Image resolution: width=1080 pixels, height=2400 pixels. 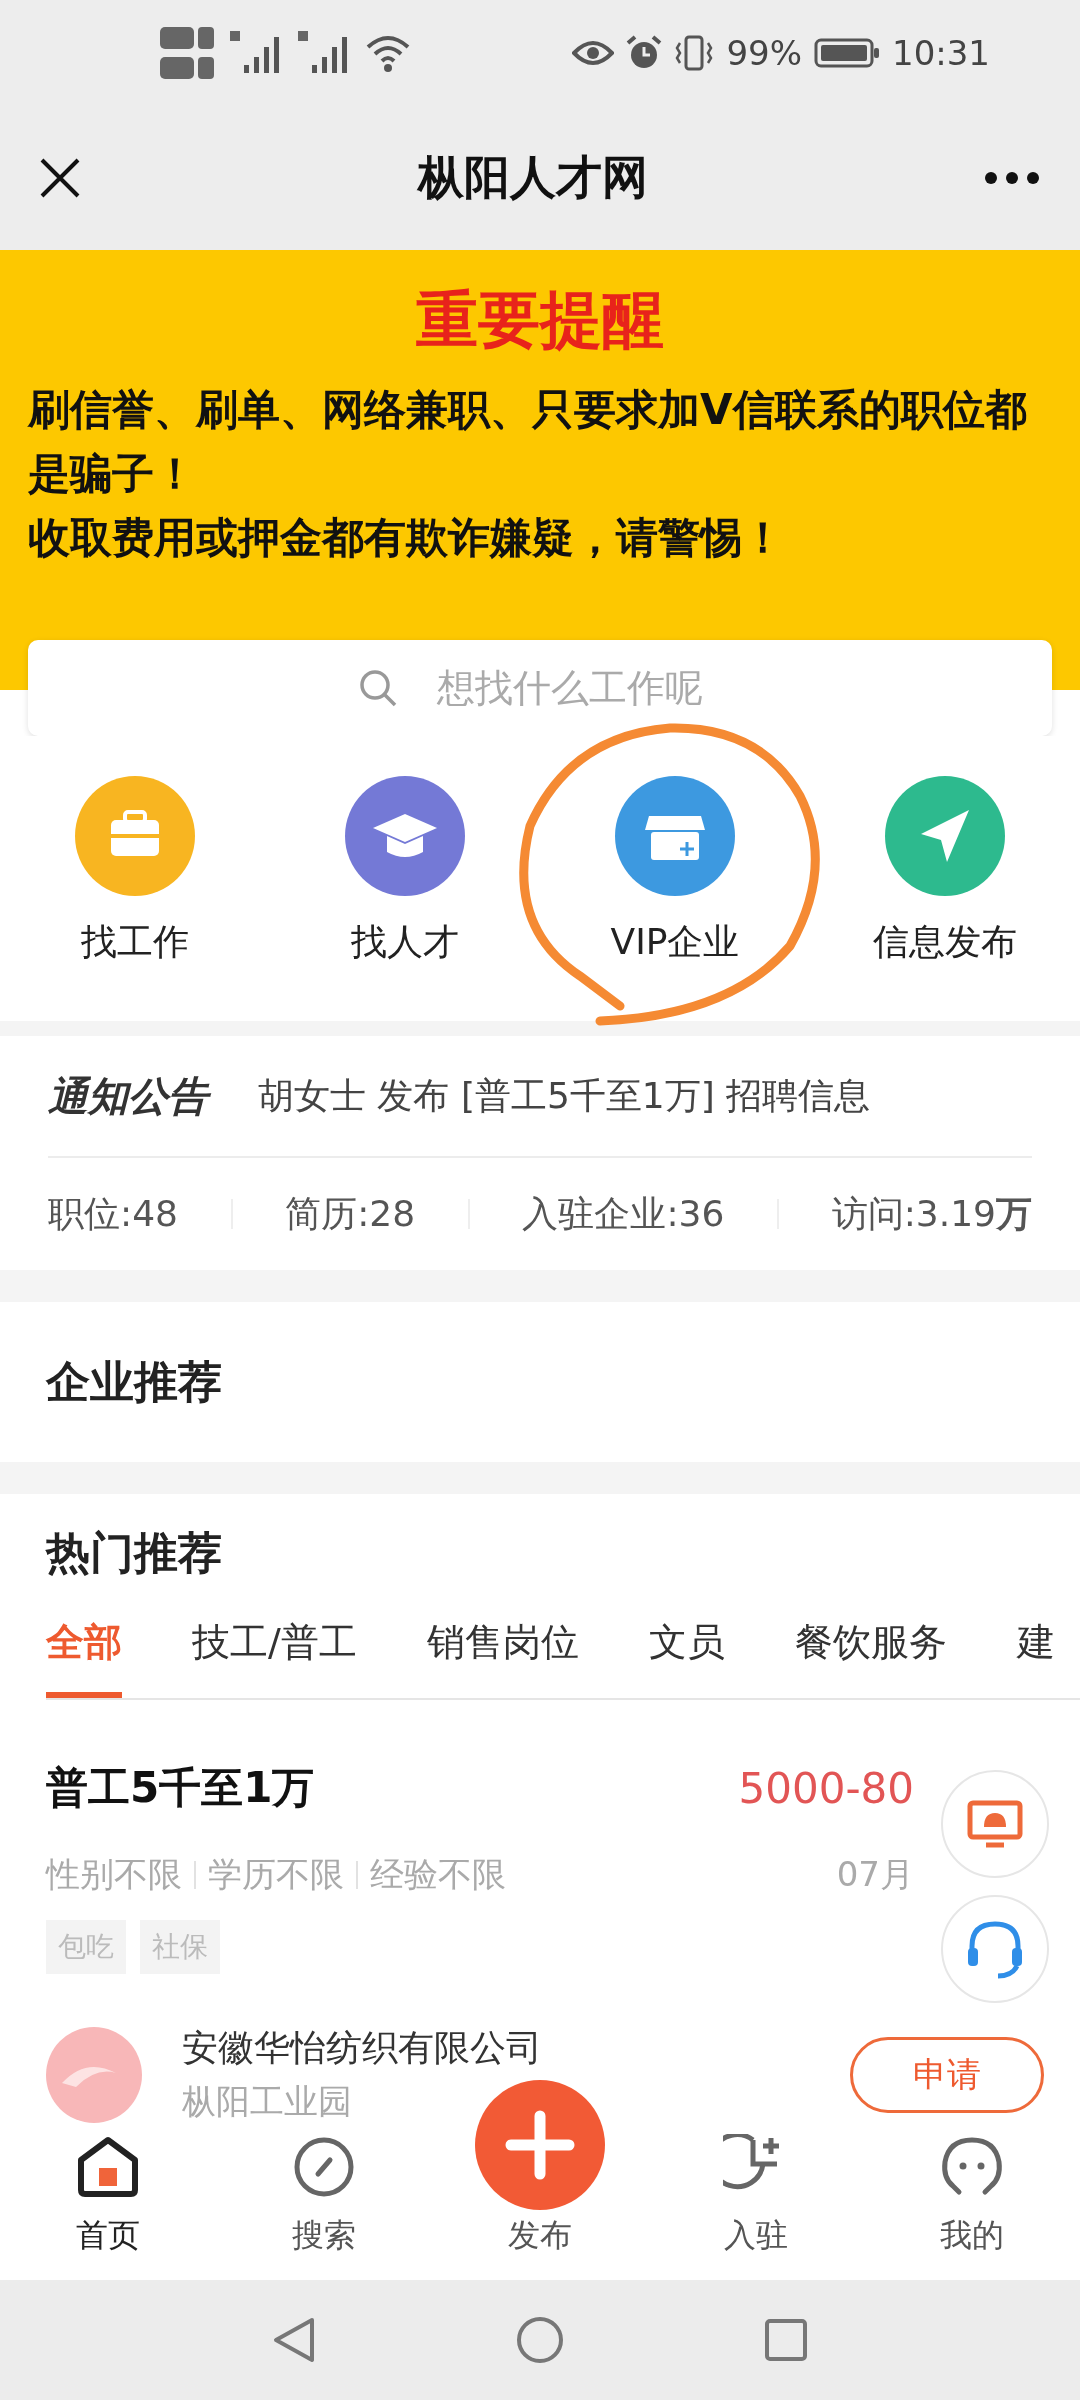 What do you see at coordinates (108, 2236) in the screenshot?
I see `nav-label: 首页` at bounding box center [108, 2236].